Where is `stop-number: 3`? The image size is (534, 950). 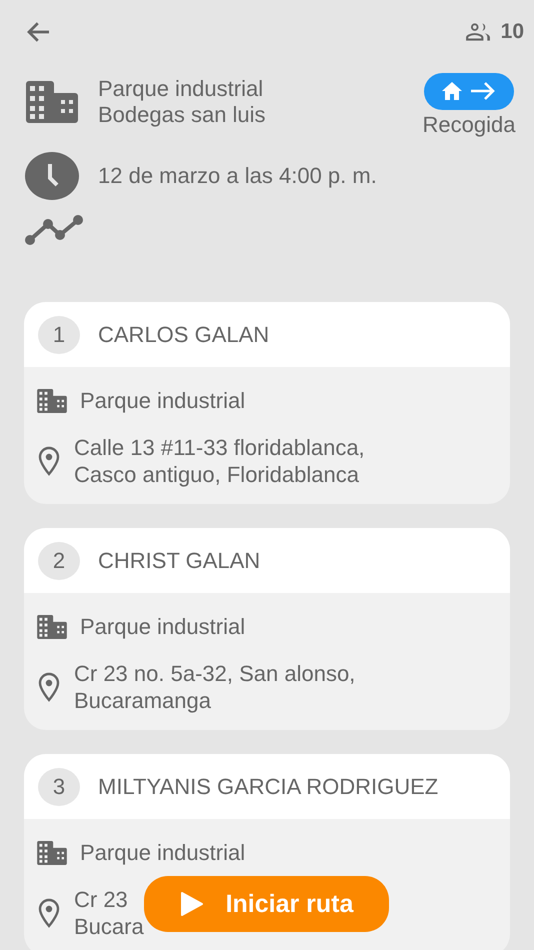 stop-number: 3 is located at coordinates (59, 787).